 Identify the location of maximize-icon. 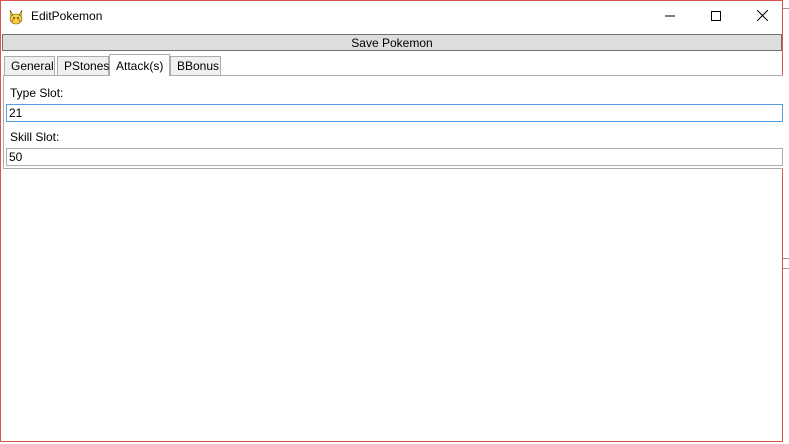
(716, 17).